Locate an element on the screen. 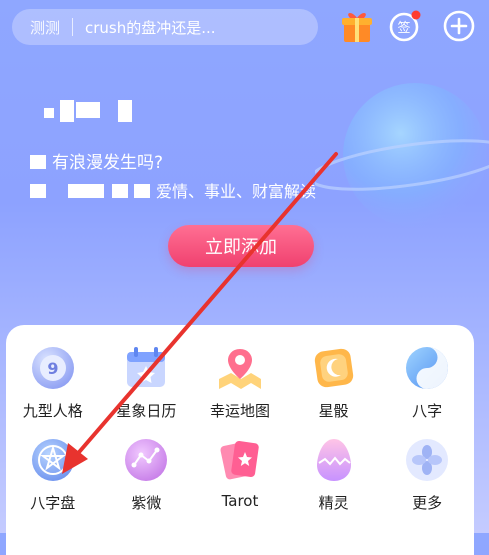 The width and height of the screenshot is (489, 555). more-icon is located at coordinates (427, 460).